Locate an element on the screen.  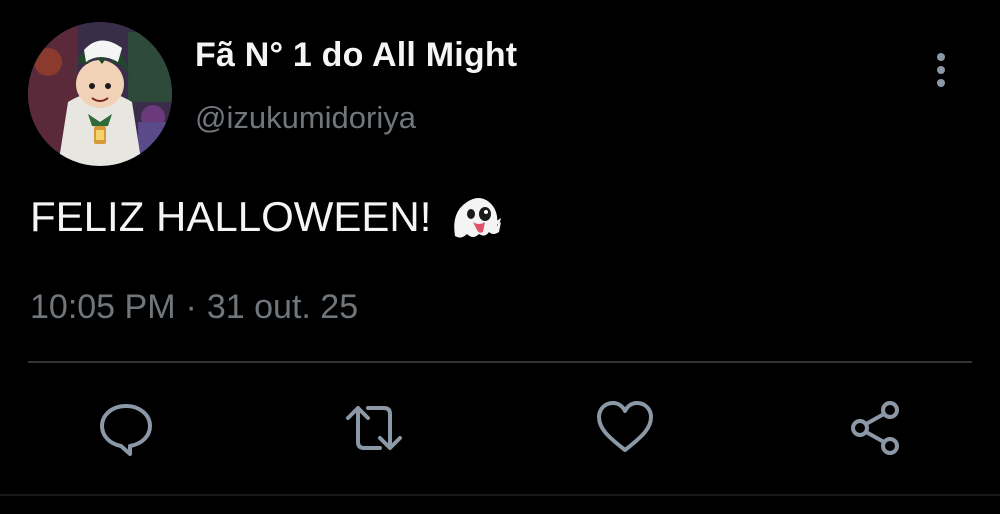
tweet-text: FELIZ HALLOWEEN! is located at coordinates (266, 217).